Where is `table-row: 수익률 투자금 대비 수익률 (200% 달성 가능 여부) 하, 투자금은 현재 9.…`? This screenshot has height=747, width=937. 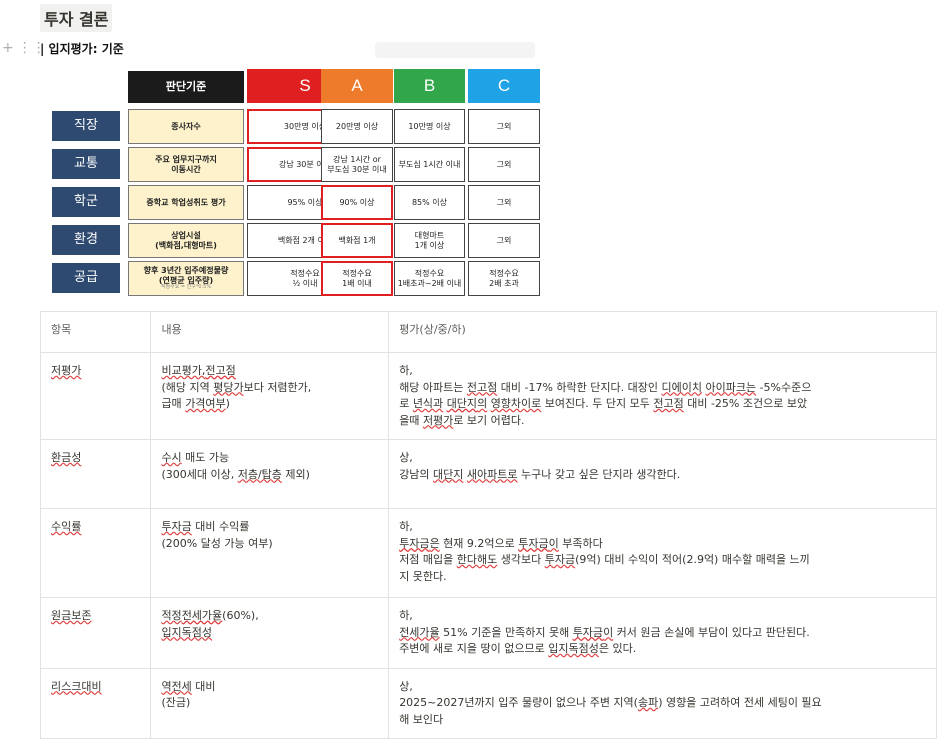 table-row: 수익률 투자금 대비 수익률 (200% 달성 가능 여부) 하, 투자금은 현재 9.… is located at coordinates (488, 553).